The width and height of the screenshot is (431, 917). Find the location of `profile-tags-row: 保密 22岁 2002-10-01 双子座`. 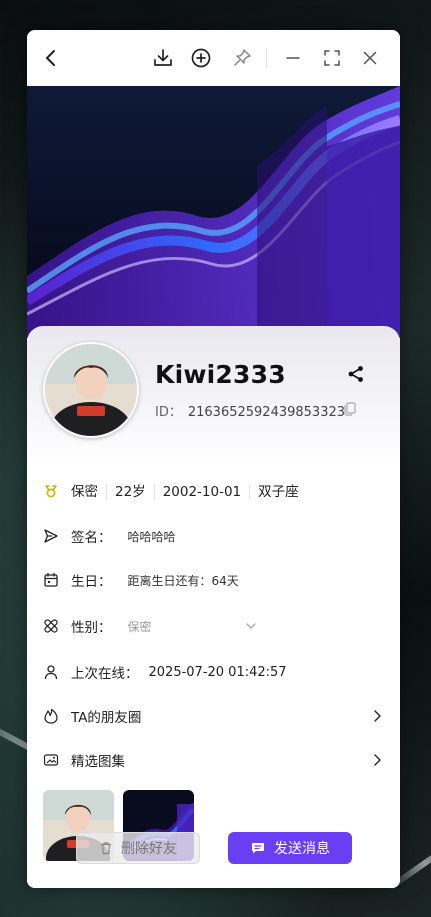

profile-tags-row: 保密 22岁 2002-10-01 双子座 is located at coordinates (213, 492).